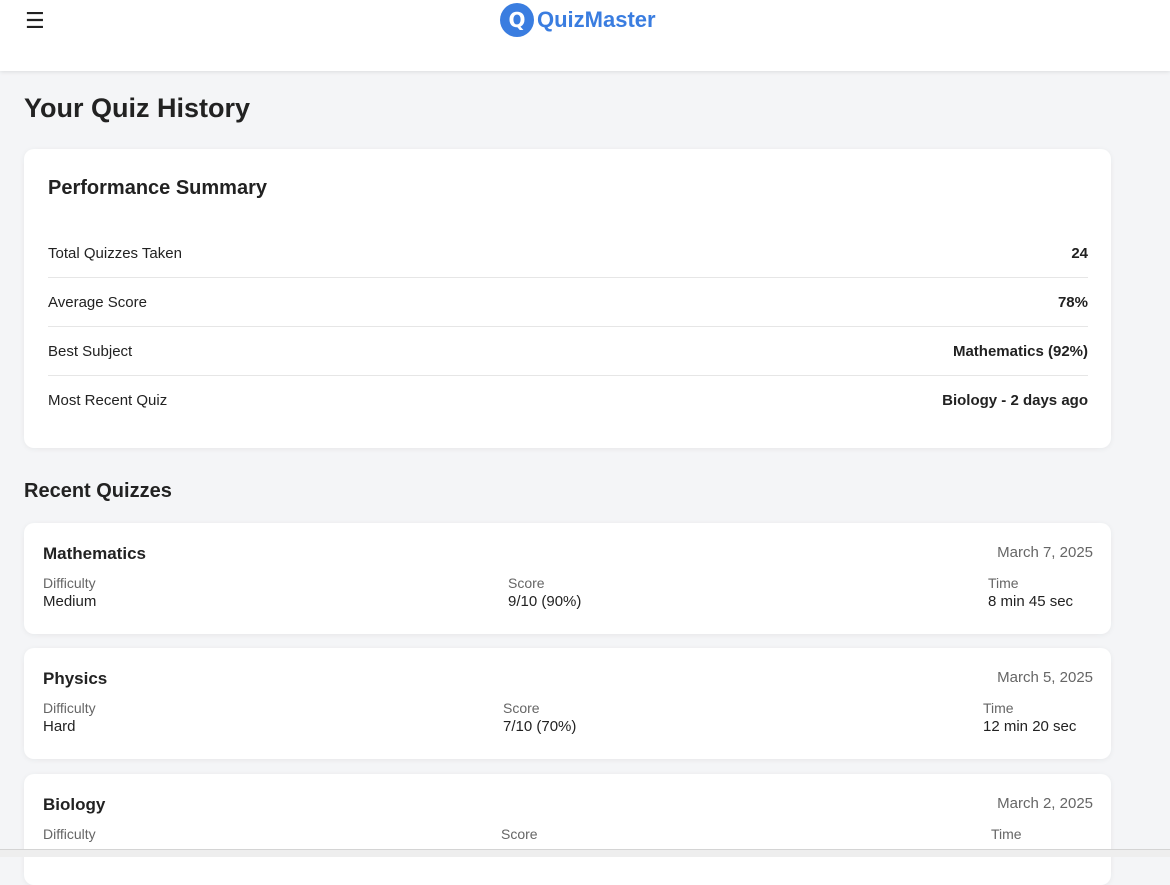 Image resolution: width=1170 pixels, height=885 pixels. I want to click on summary-value: Biology - 2 days ago, so click(1015, 400).